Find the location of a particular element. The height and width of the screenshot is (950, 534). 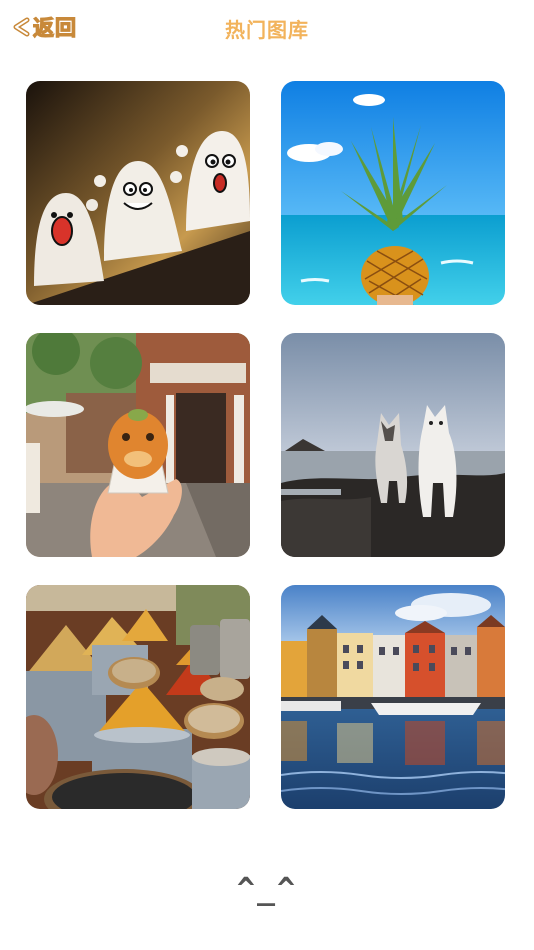

ghost-figurines-image is located at coordinates (138, 193).